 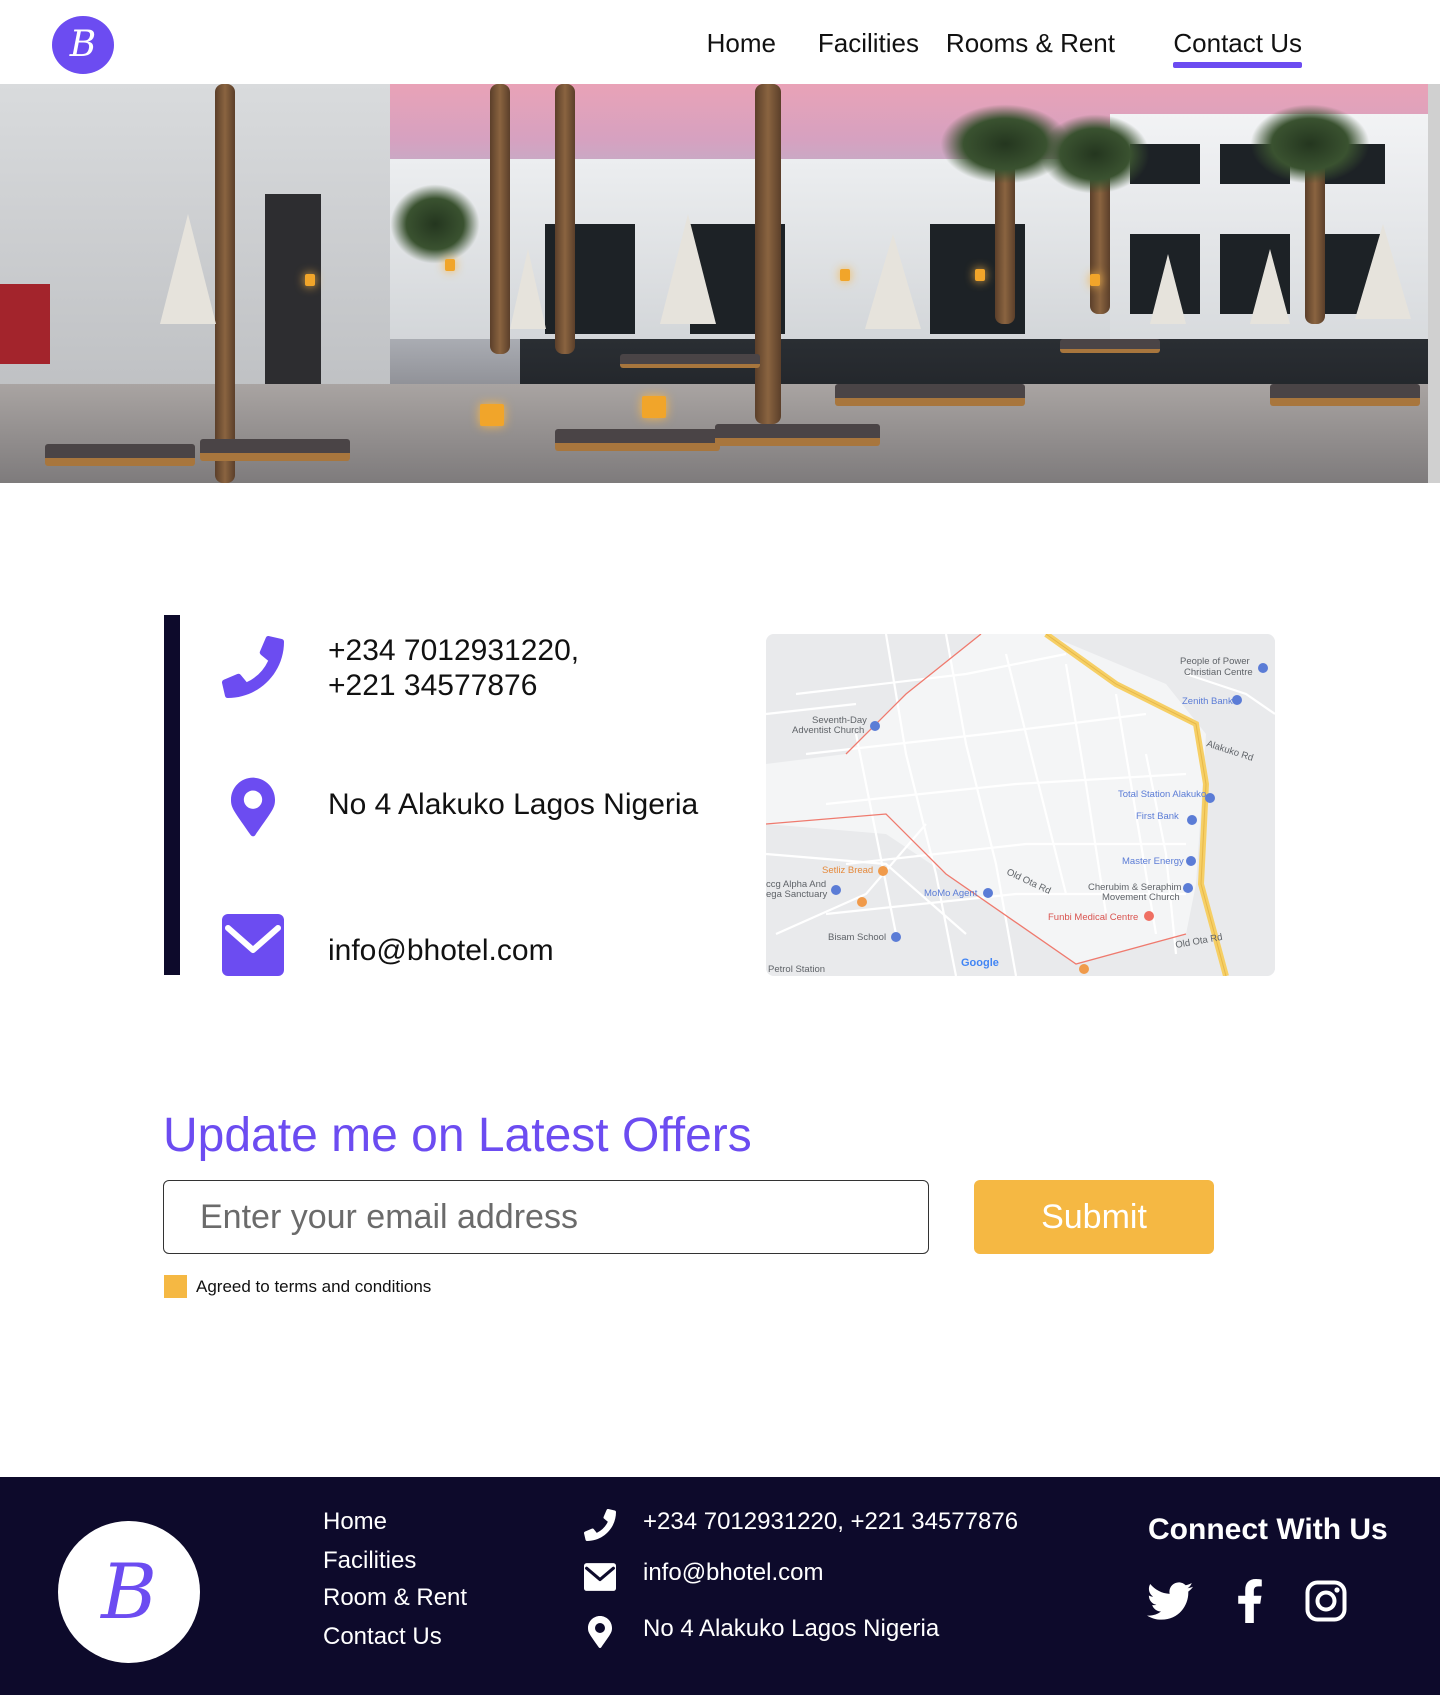 What do you see at coordinates (1326, 1601) in the screenshot?
I see `instagram-icon` at bounding box center [1326, 1601].